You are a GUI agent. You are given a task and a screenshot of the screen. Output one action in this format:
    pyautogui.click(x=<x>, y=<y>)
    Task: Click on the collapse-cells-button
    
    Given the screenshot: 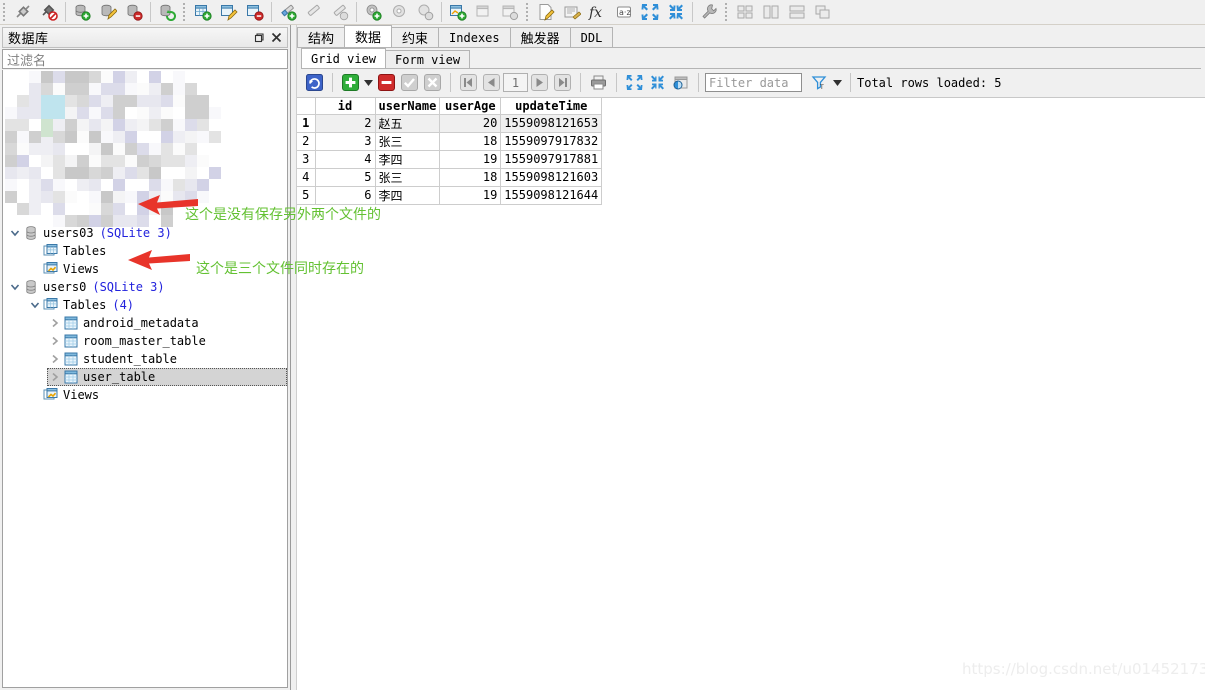 What is the action you would take?
    pyautogui.click(x=634, y=83)
    